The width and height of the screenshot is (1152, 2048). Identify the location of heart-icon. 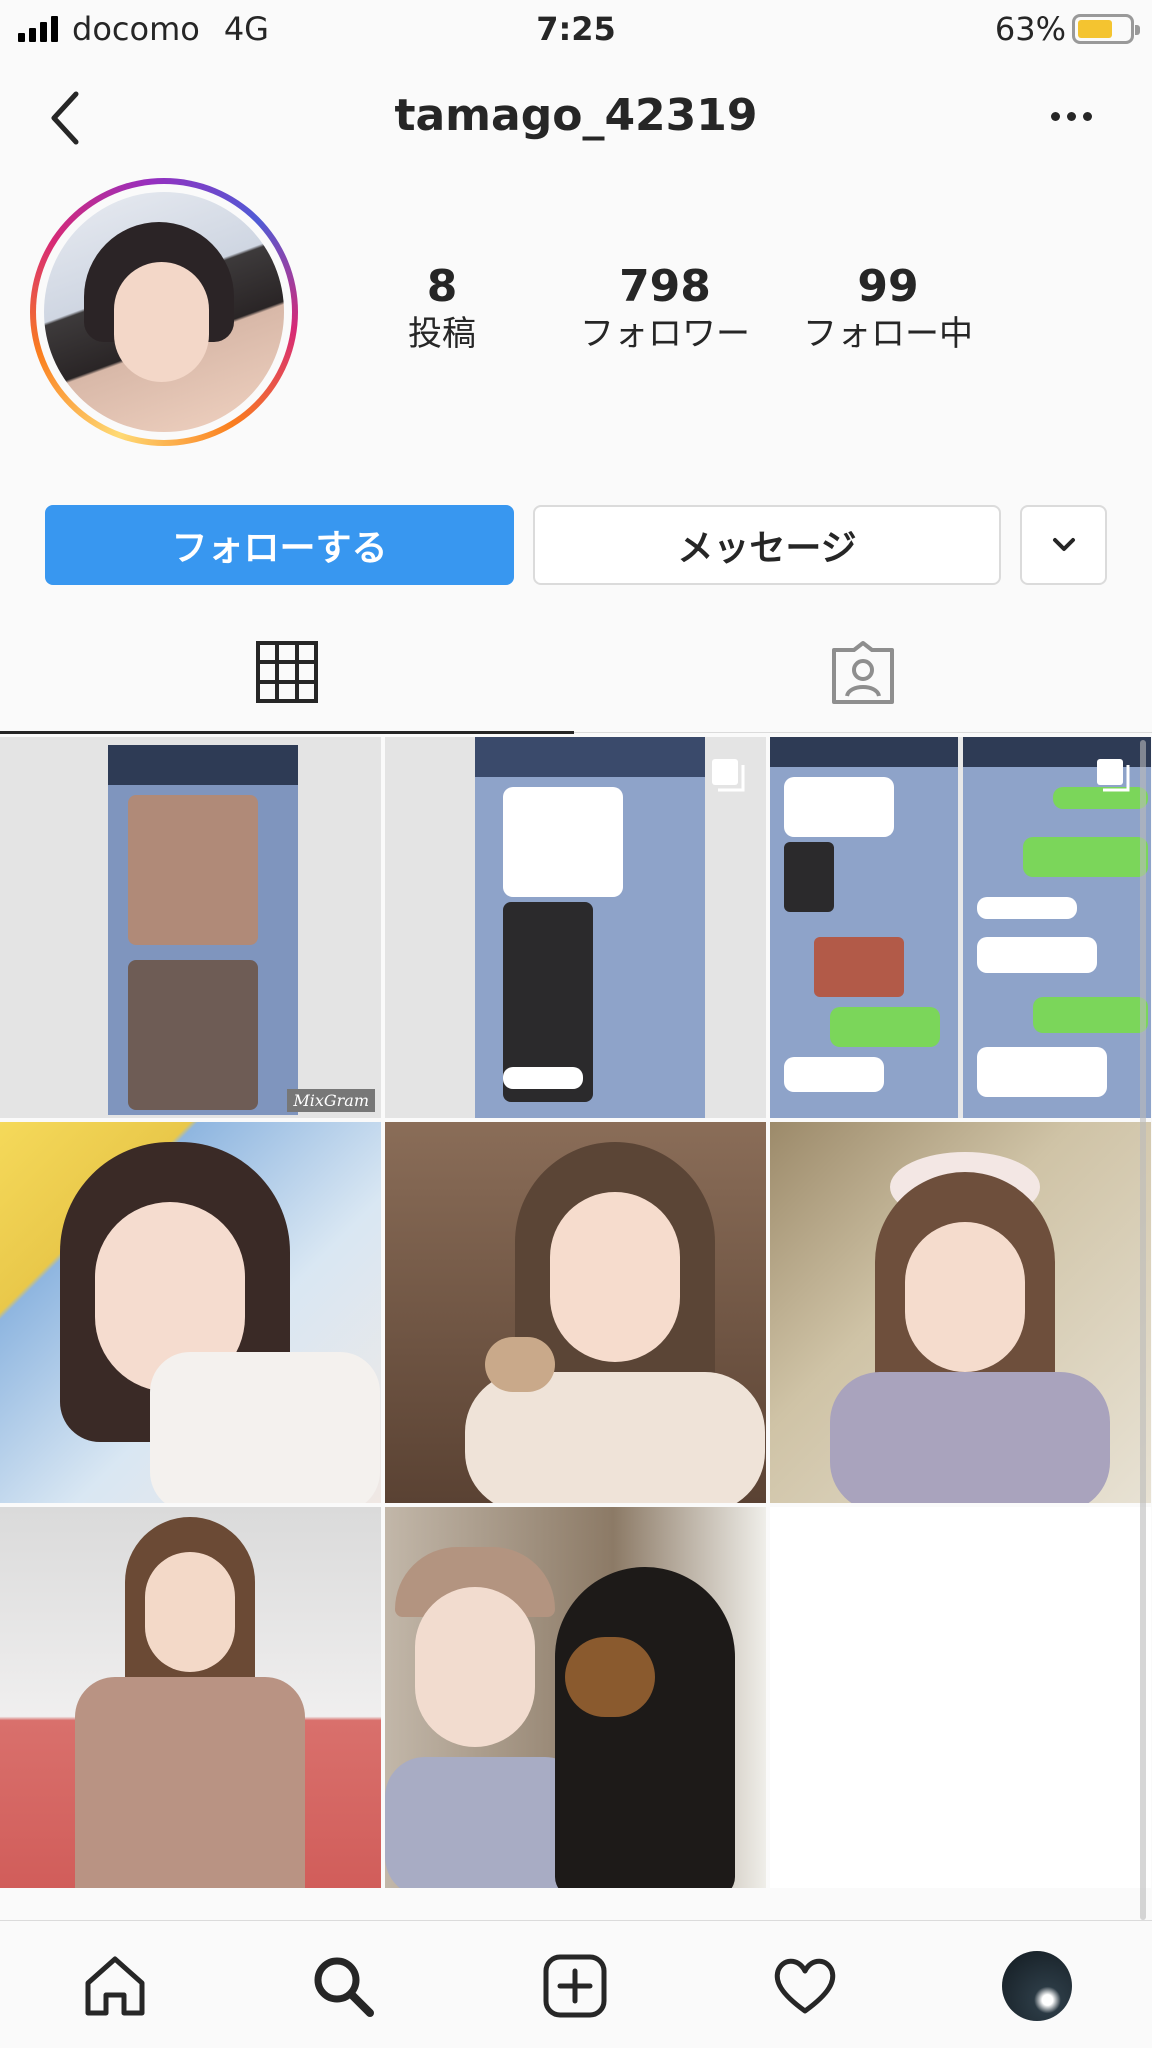
(805, 1986).